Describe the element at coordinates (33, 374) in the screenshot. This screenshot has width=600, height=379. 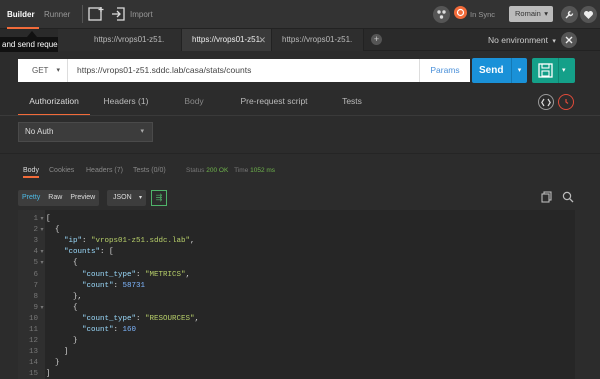
I see `line-number: 15` at that location.